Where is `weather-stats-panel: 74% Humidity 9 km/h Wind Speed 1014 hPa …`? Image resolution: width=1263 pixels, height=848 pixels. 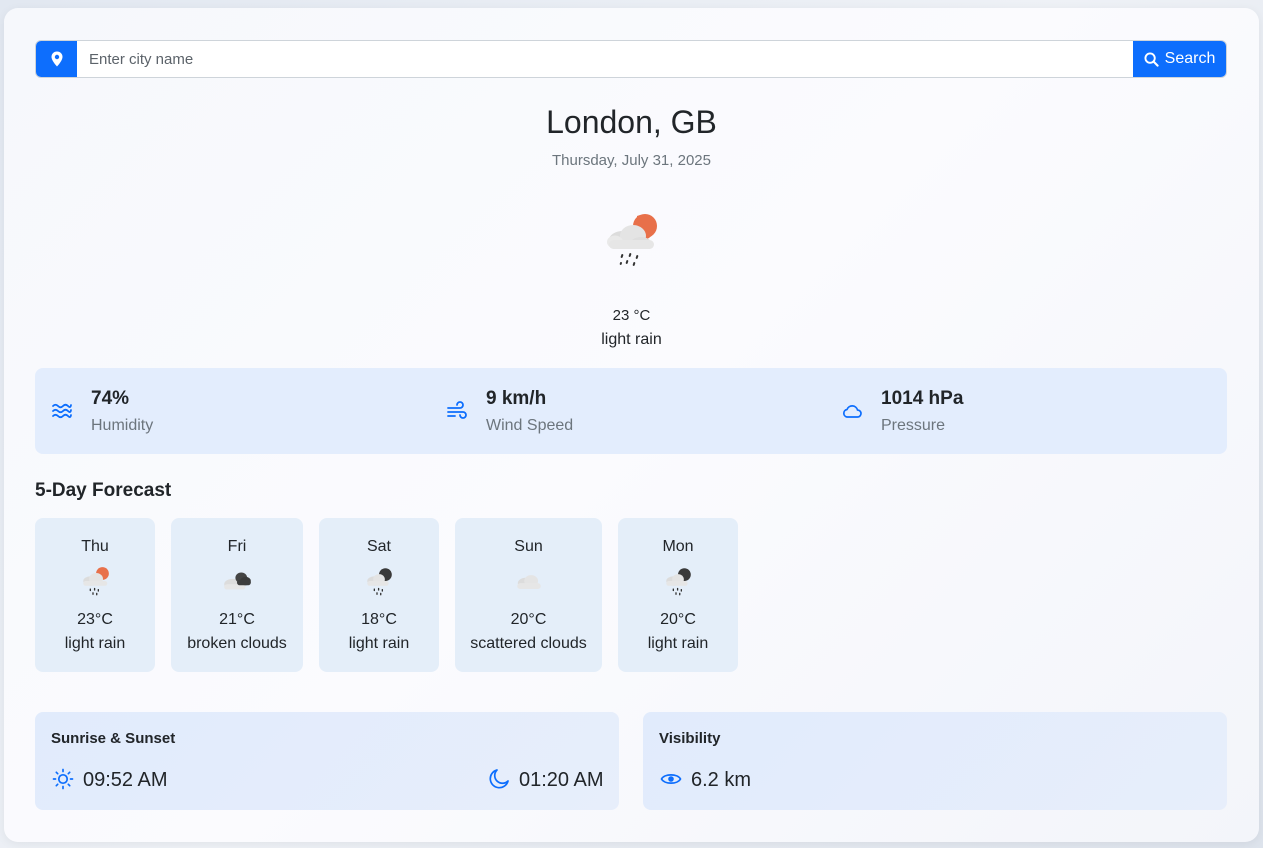 weather-stats-panel: 74% Humidity 9 km/h Wind Speed 1014 hPa … is located at coordinates (631, 411).